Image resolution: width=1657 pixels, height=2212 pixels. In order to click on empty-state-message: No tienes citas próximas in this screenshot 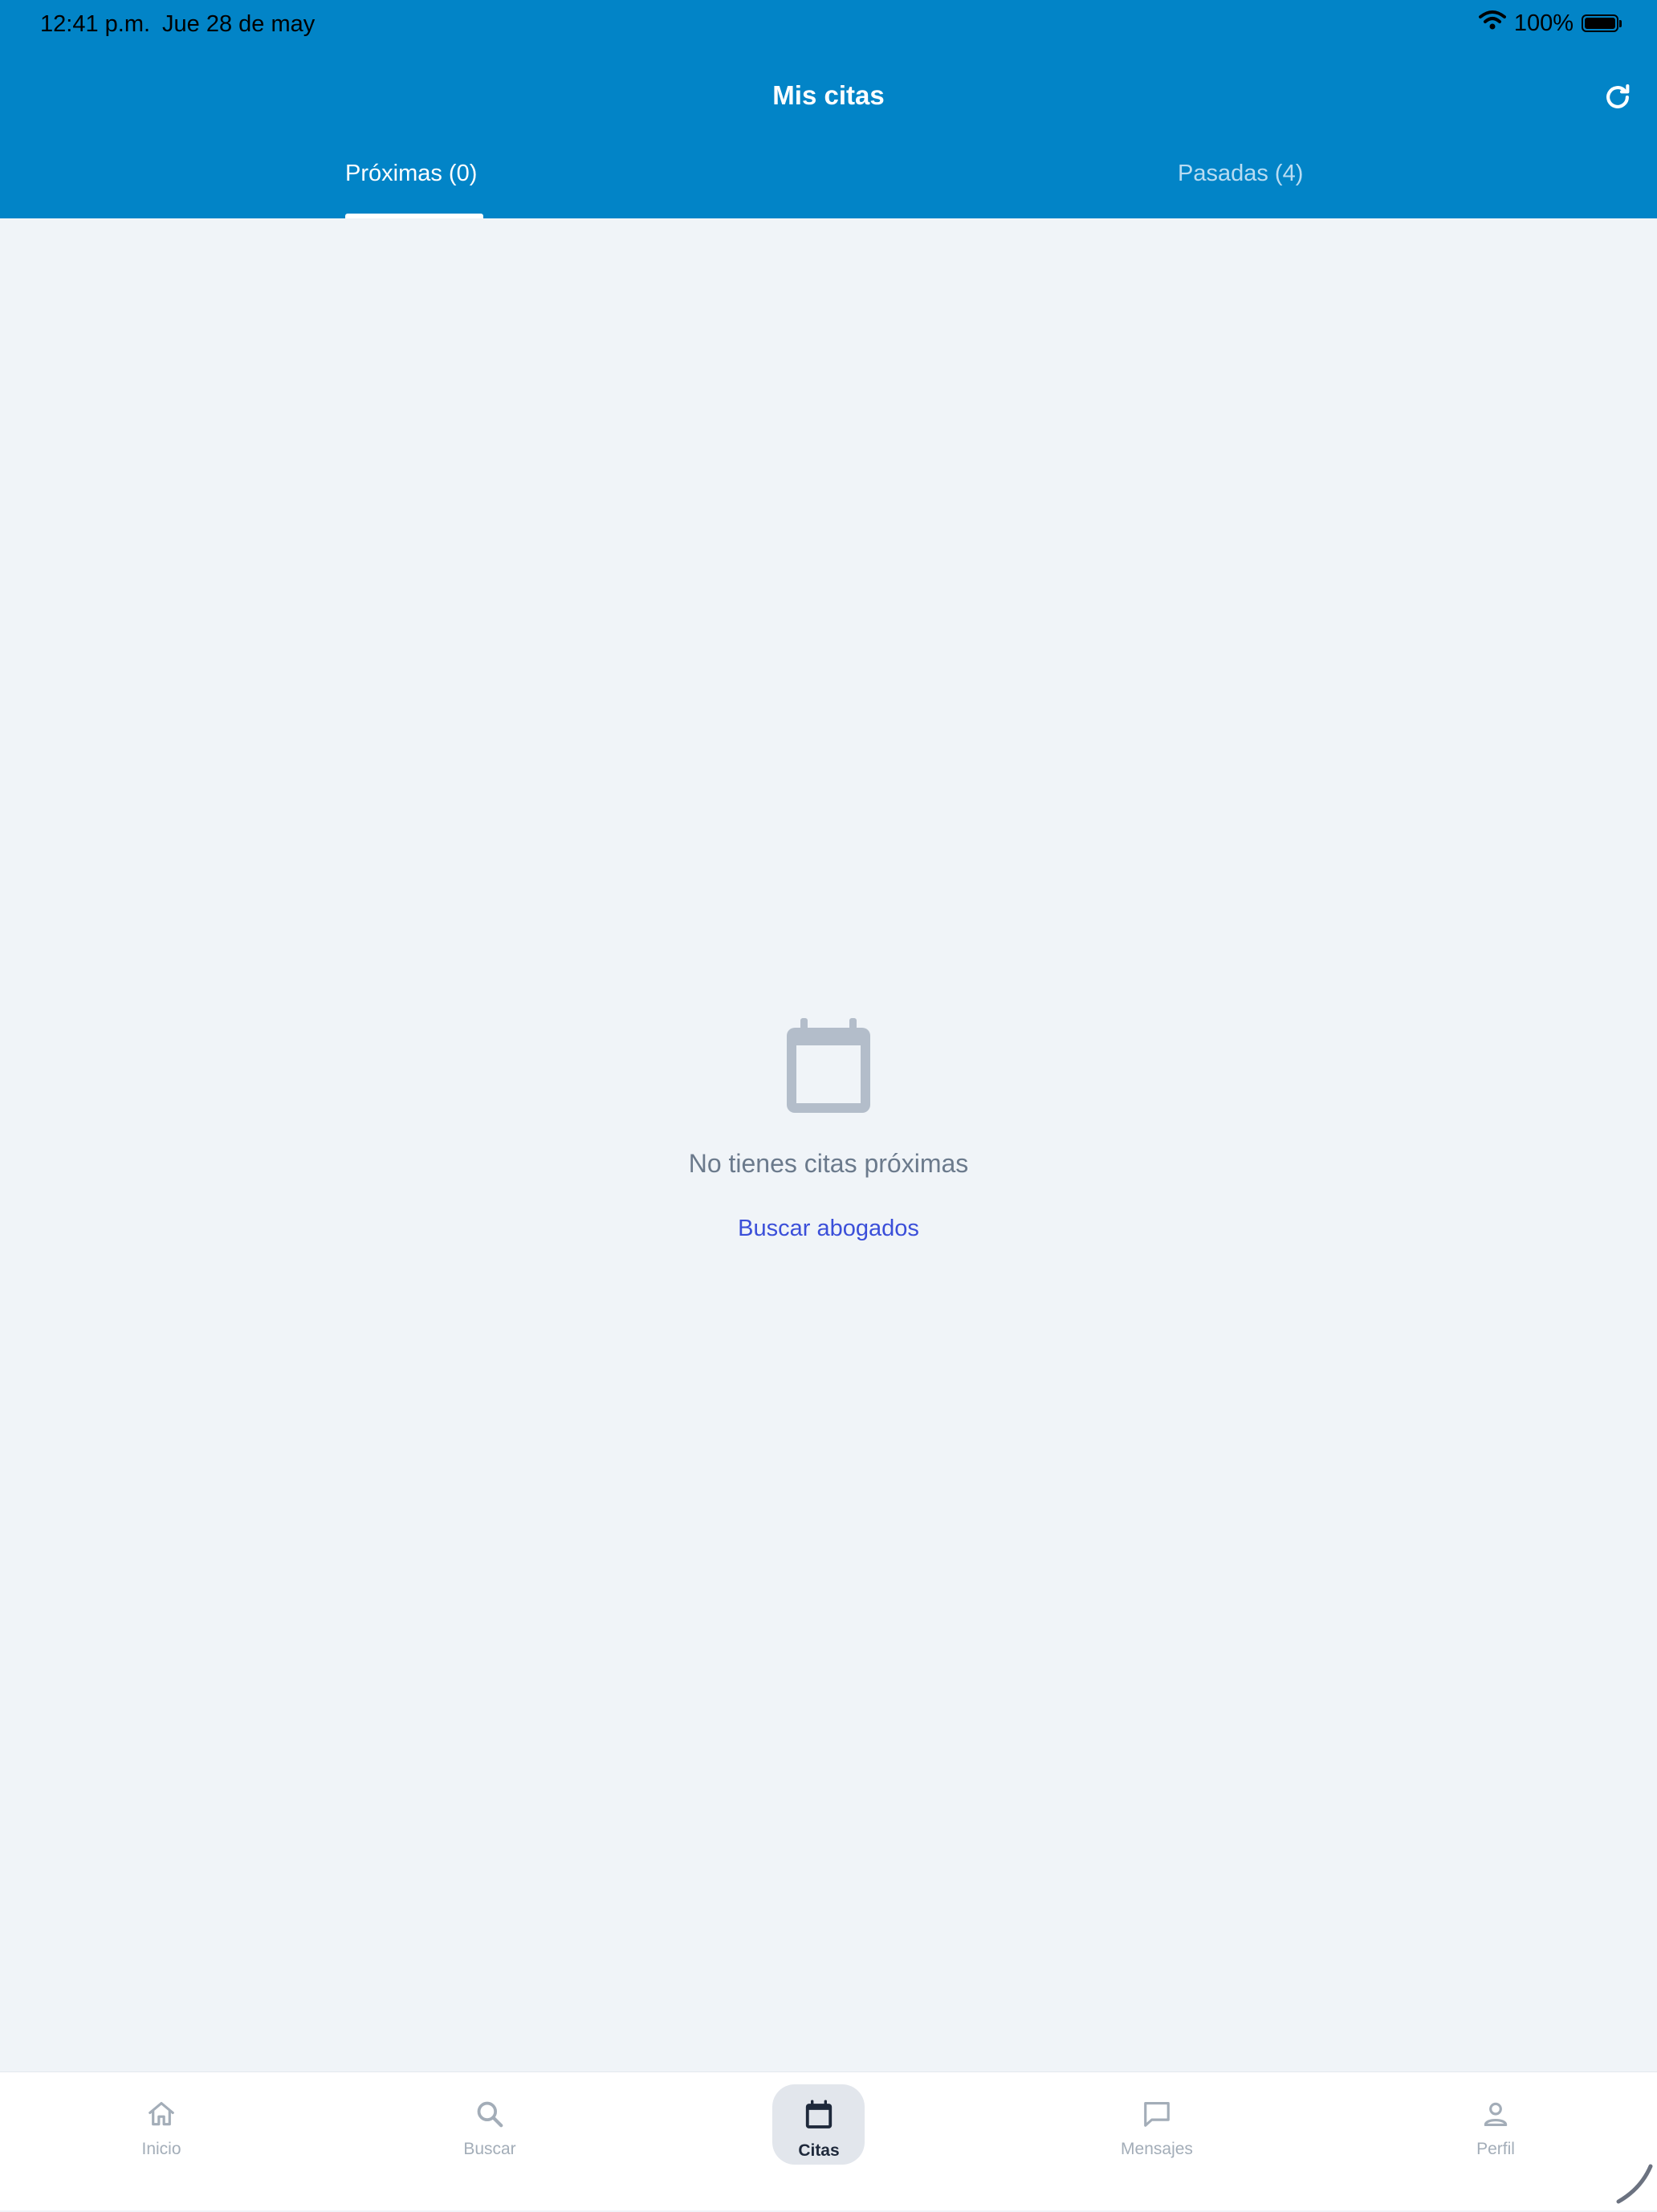, I will do `click(828, 1163)`.